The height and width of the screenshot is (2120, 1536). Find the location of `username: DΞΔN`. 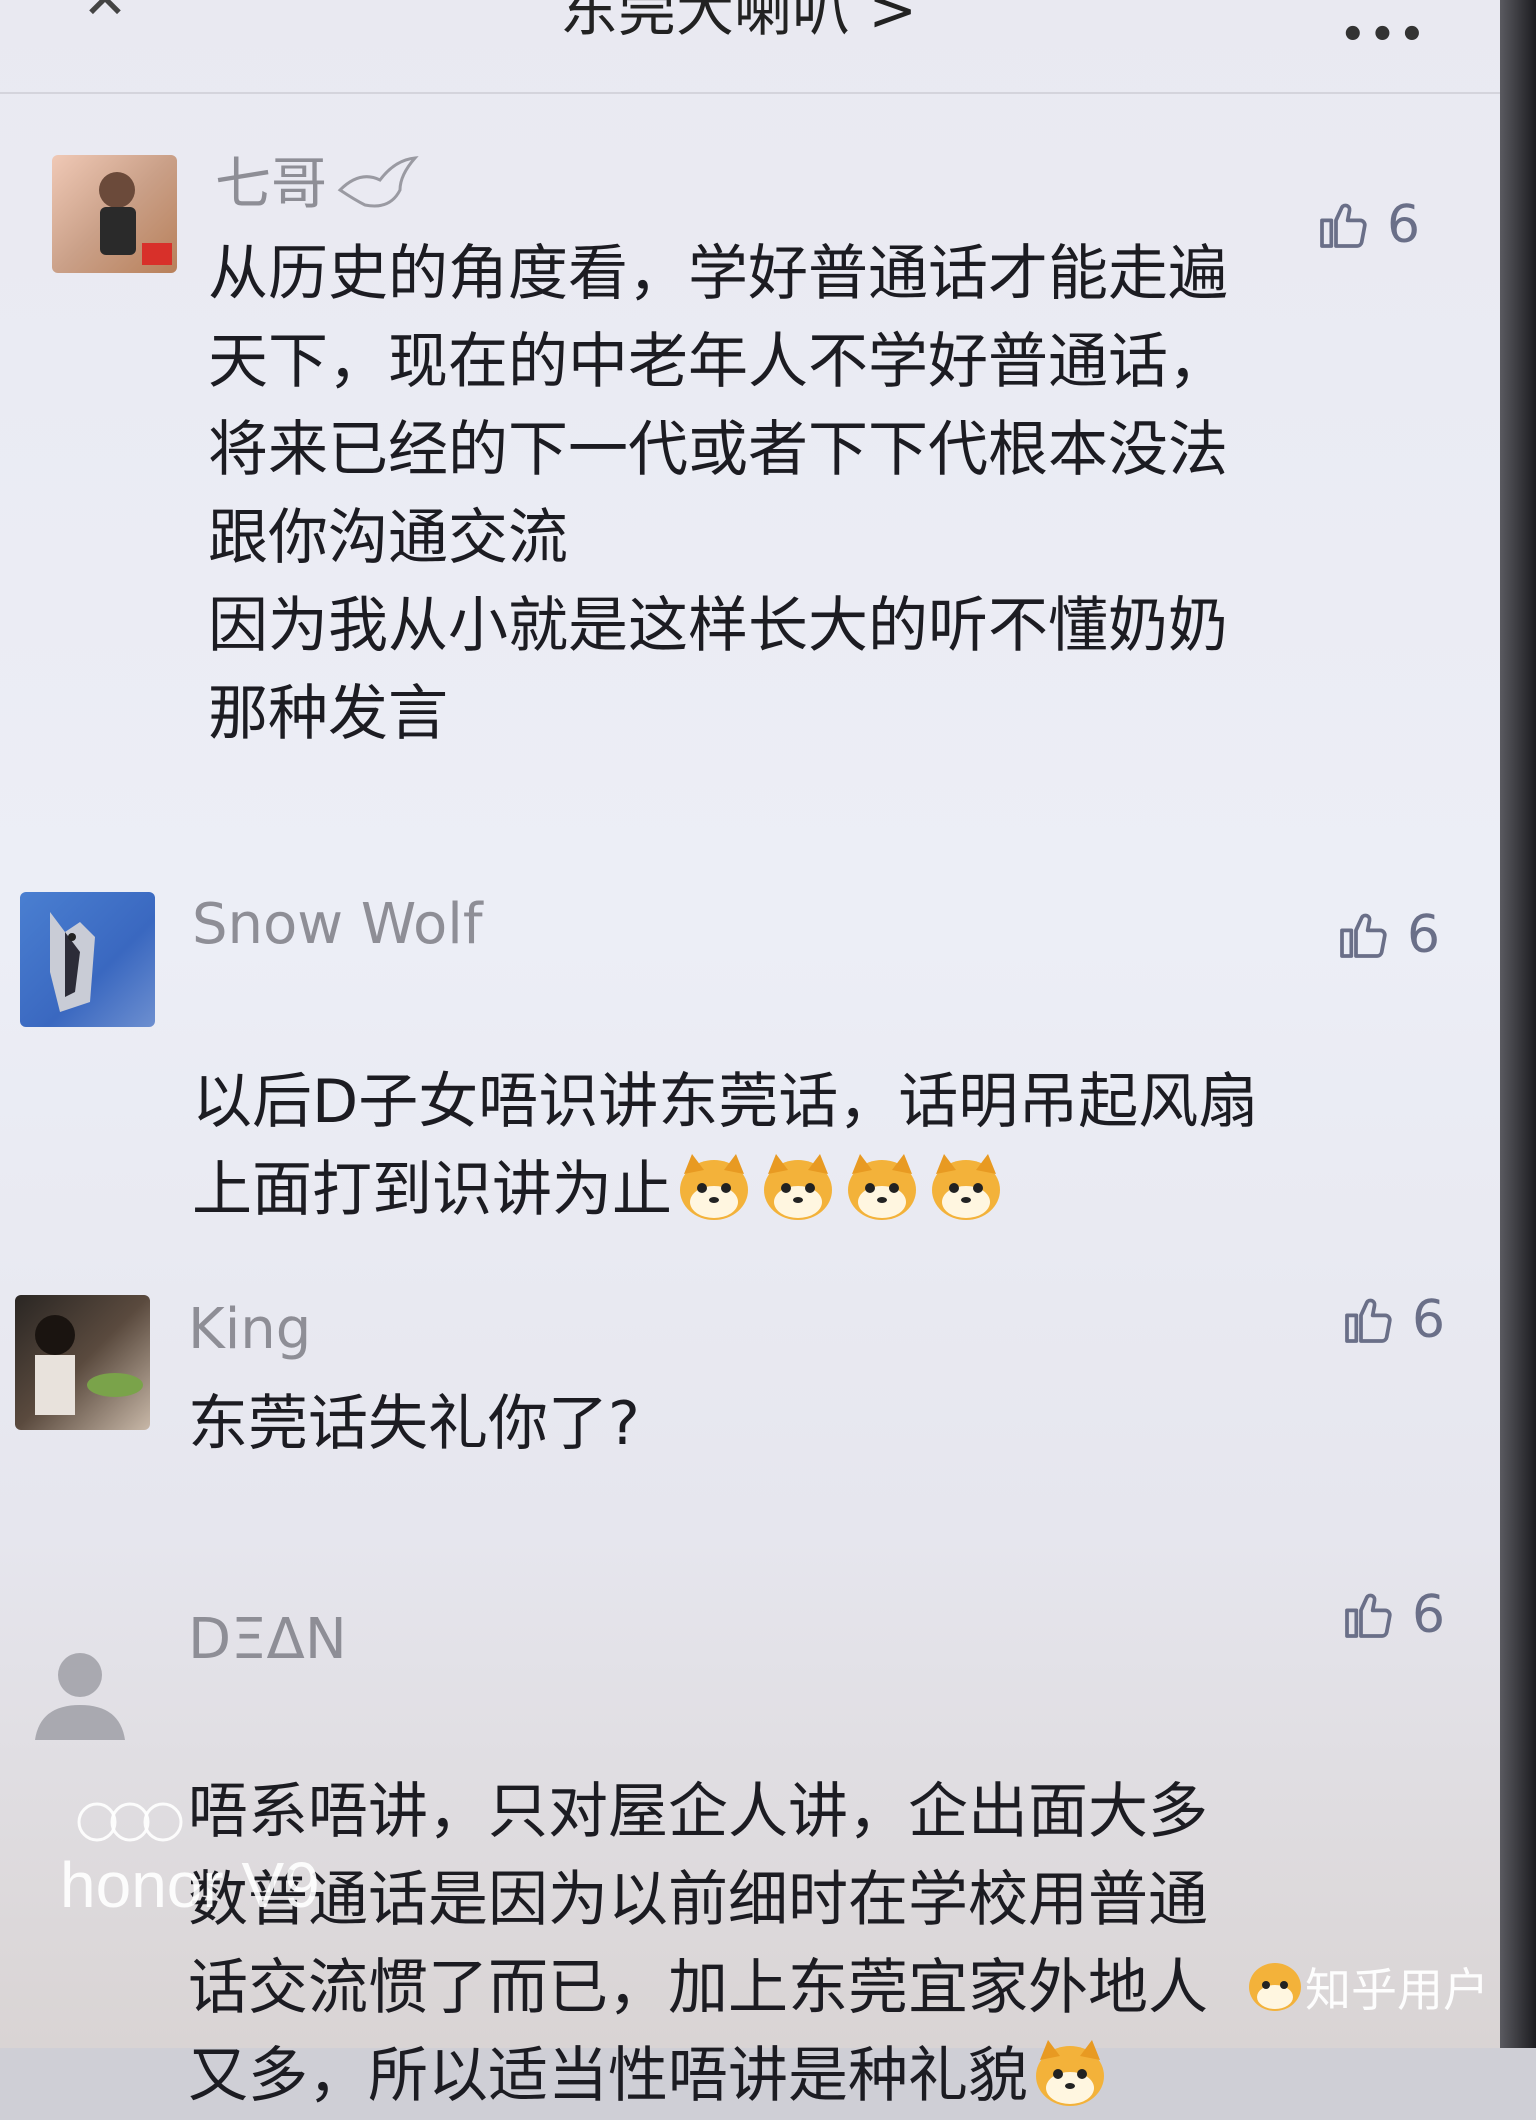

username: DΞΔN is located at coordinates (267, 1640).